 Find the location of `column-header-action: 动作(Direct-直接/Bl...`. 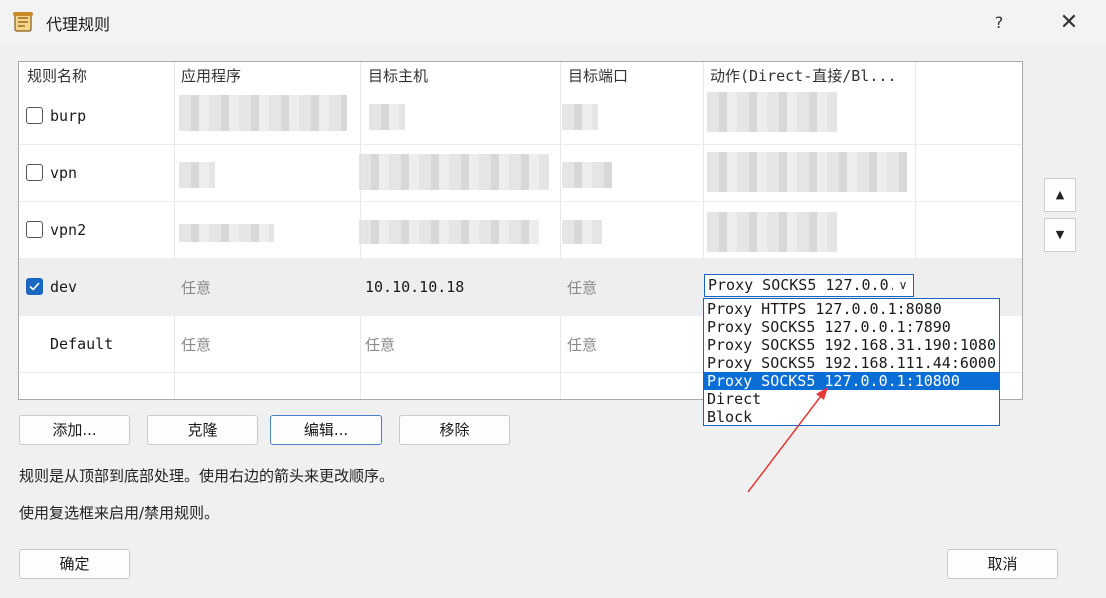

column-header-action: 动作(Direct-直接/Bl... is located at coordinates (803, 78).